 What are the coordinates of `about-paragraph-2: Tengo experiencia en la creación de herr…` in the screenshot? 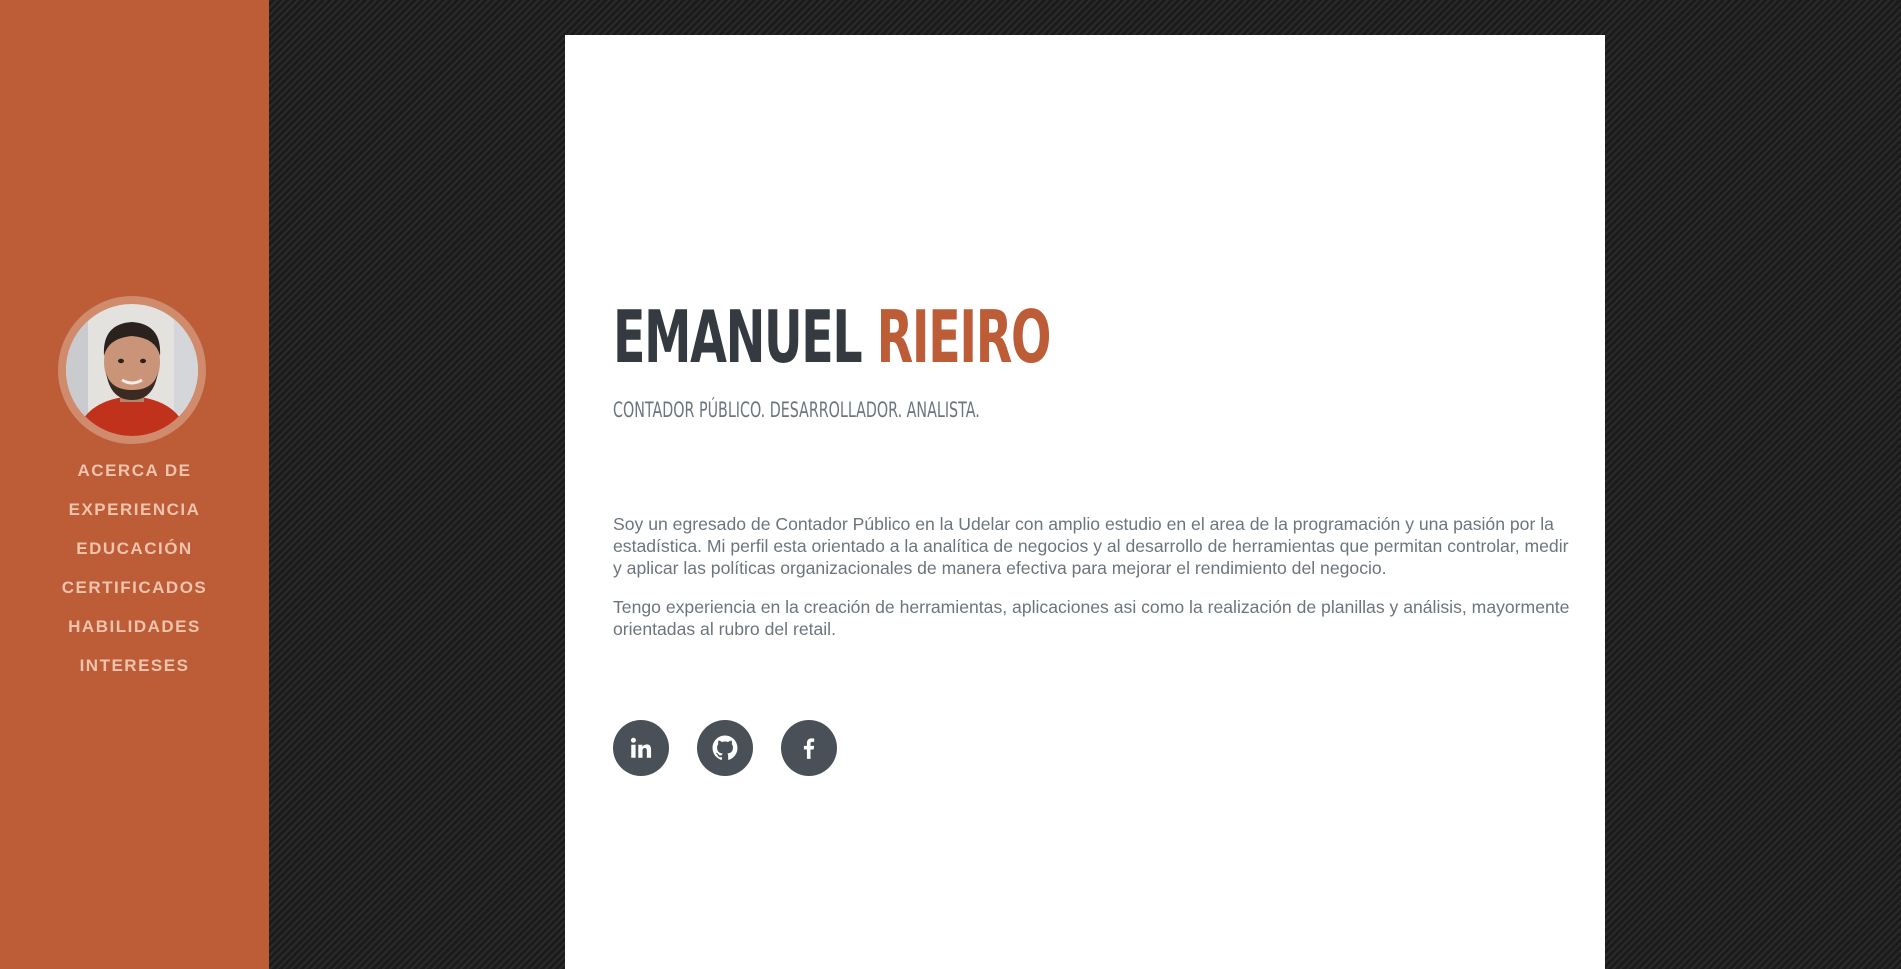 It's located at (1091, 618).